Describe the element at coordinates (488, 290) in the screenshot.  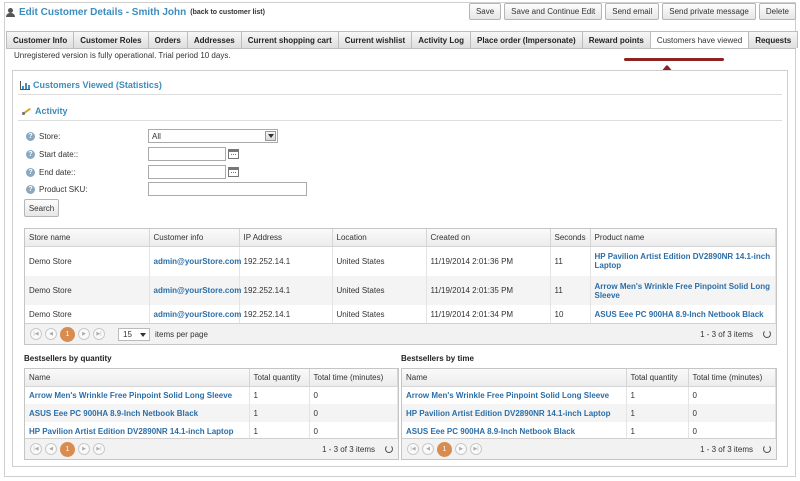
I see `table-cell: 11/19/2014 2:01:35 PM` at that location.